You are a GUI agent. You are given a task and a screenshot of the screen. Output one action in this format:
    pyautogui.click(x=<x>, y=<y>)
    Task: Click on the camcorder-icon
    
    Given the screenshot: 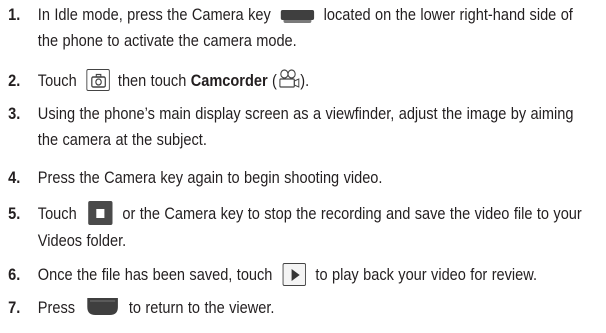 What is the action you would take?
    pyautogui.click(x=288, y=79)
    